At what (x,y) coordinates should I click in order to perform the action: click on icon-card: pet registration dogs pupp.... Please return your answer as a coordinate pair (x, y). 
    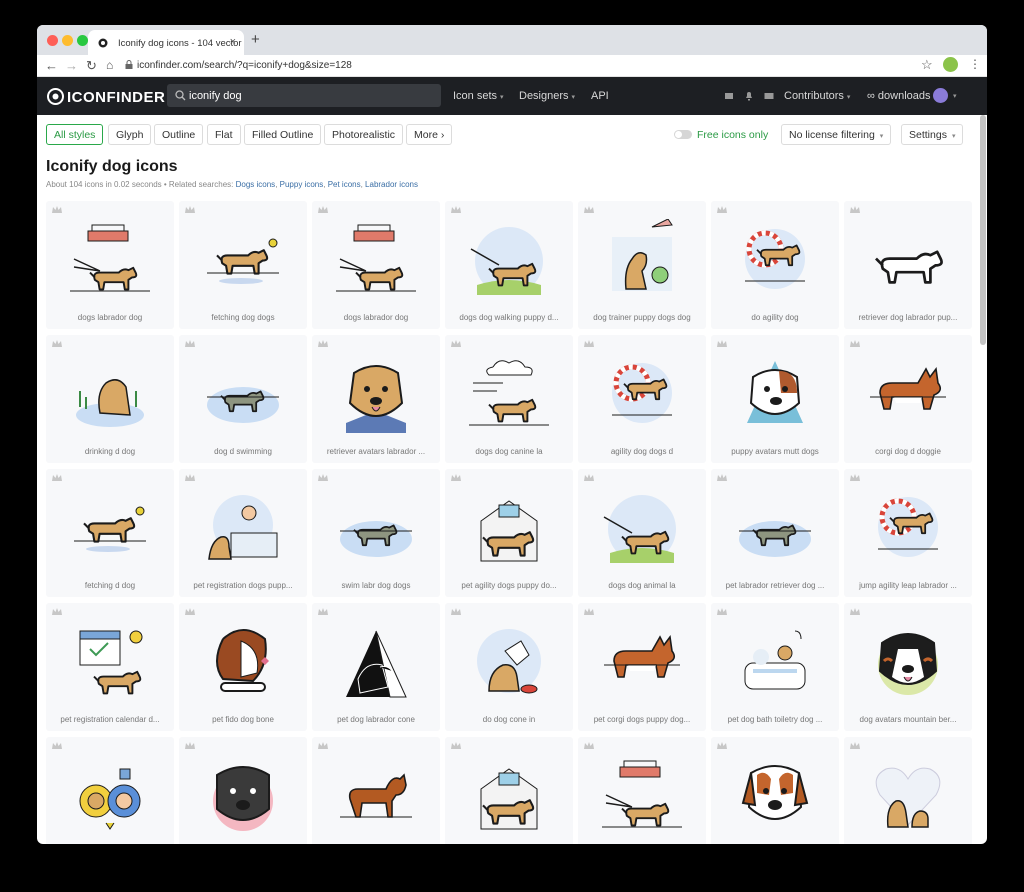
    Looking at the image, I should click on (243, 533).